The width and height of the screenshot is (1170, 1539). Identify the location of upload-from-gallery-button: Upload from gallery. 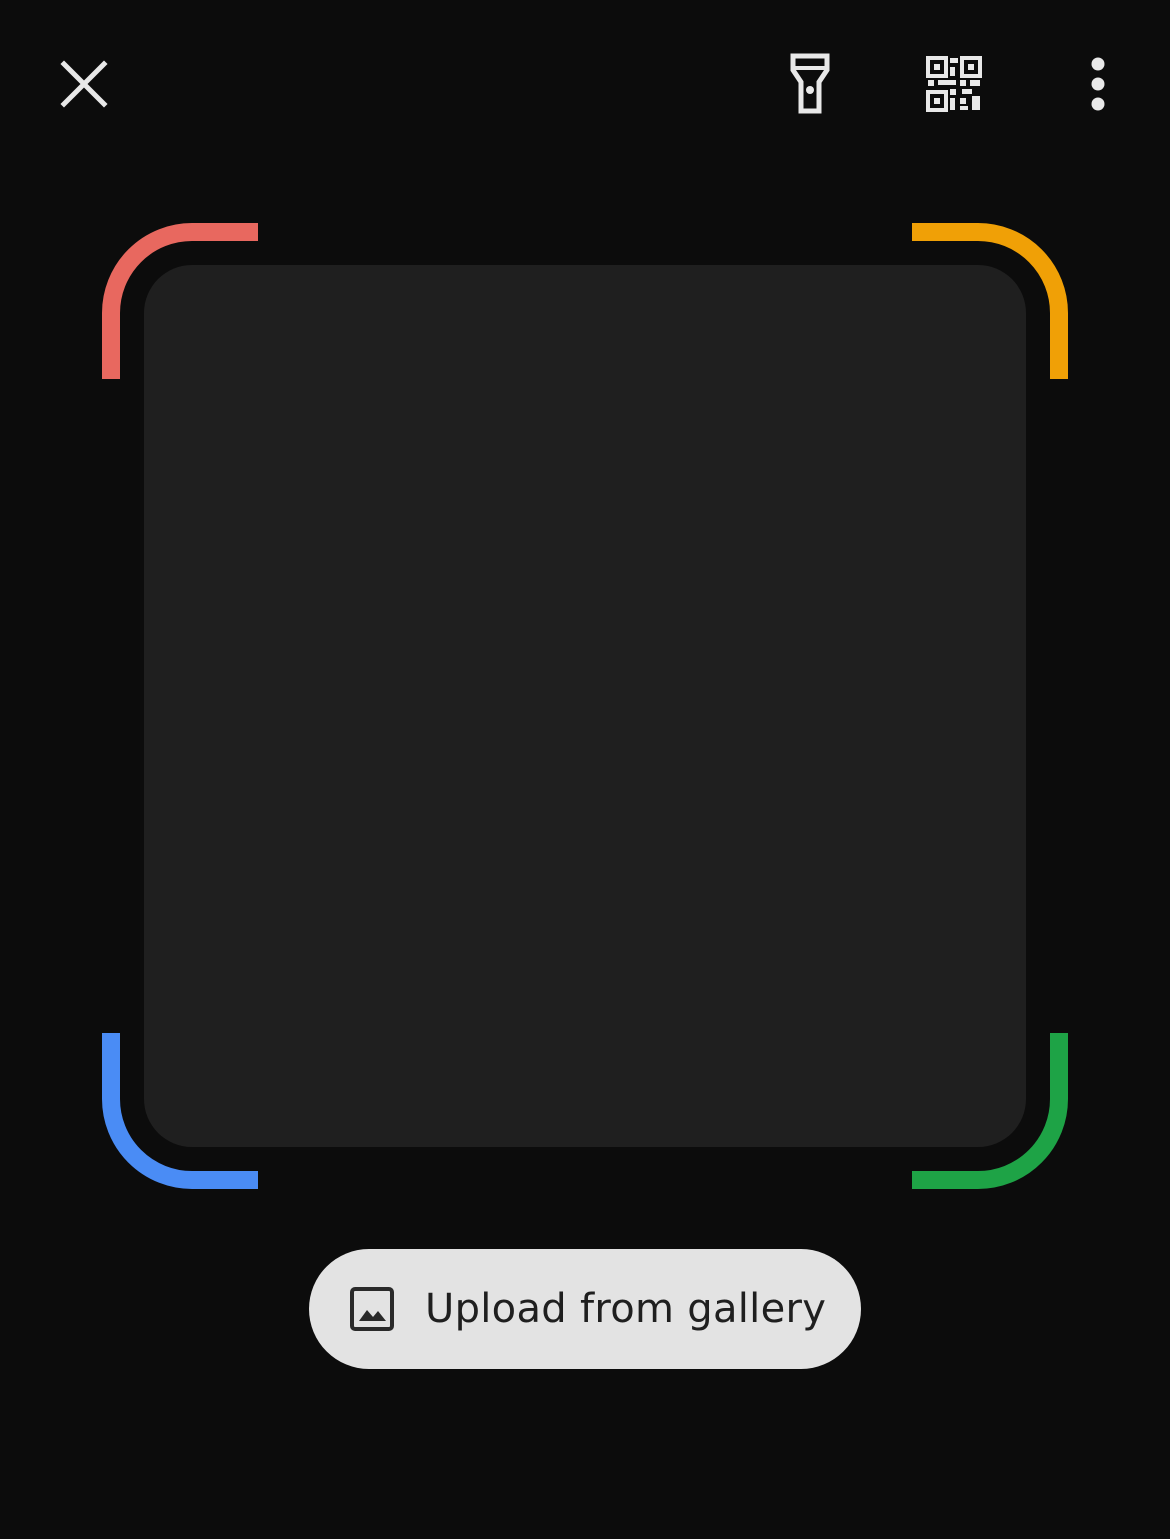
(585, 1309).